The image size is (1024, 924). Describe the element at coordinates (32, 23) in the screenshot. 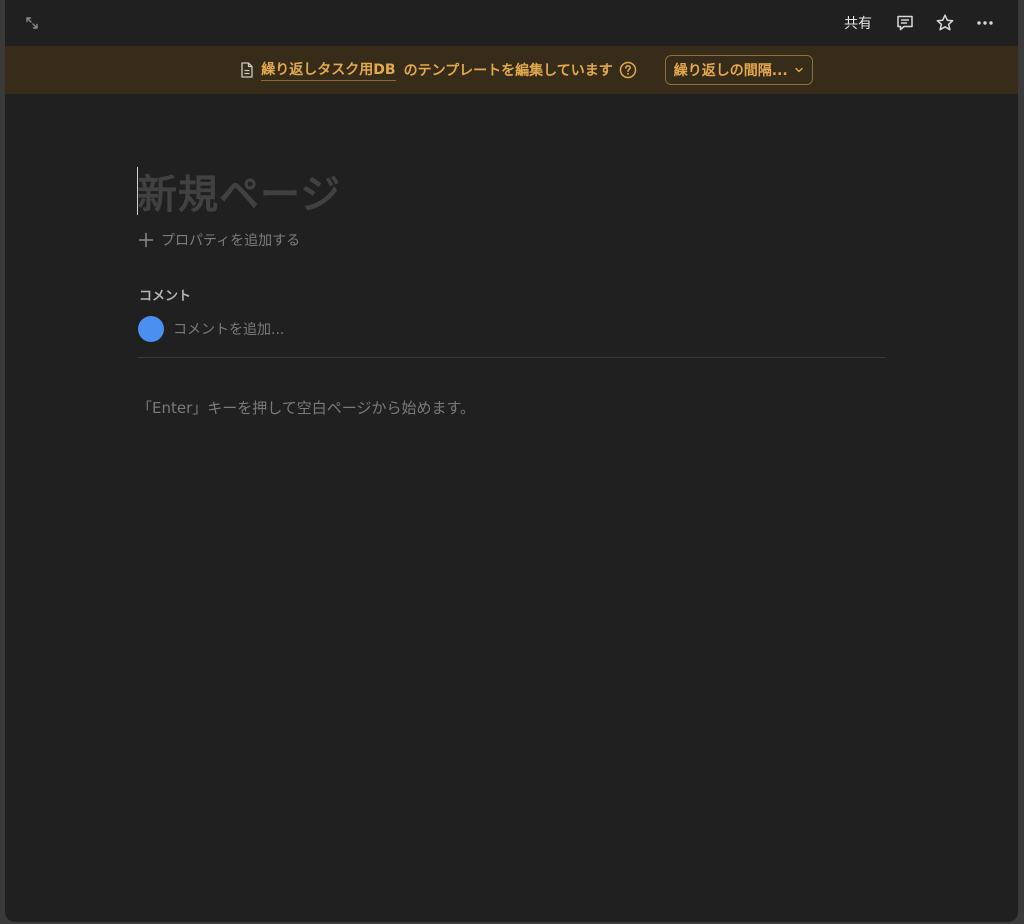

I see `expand-arrows-icon` at that location.